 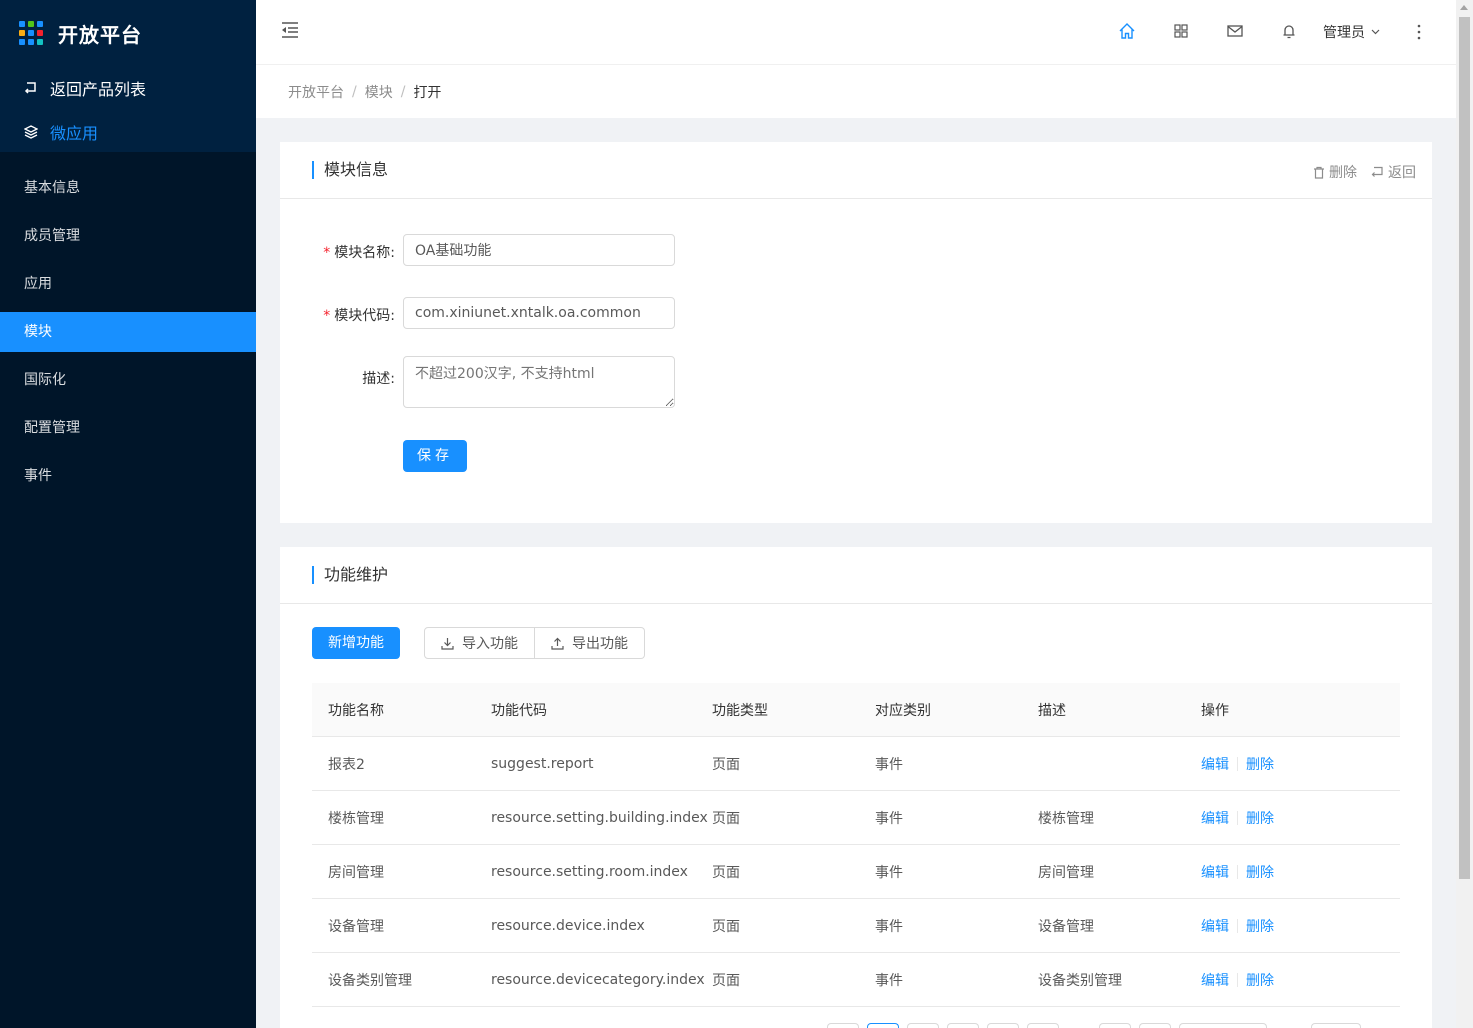 I want to click on top-header: 管理员, so click(x=856, y=32).